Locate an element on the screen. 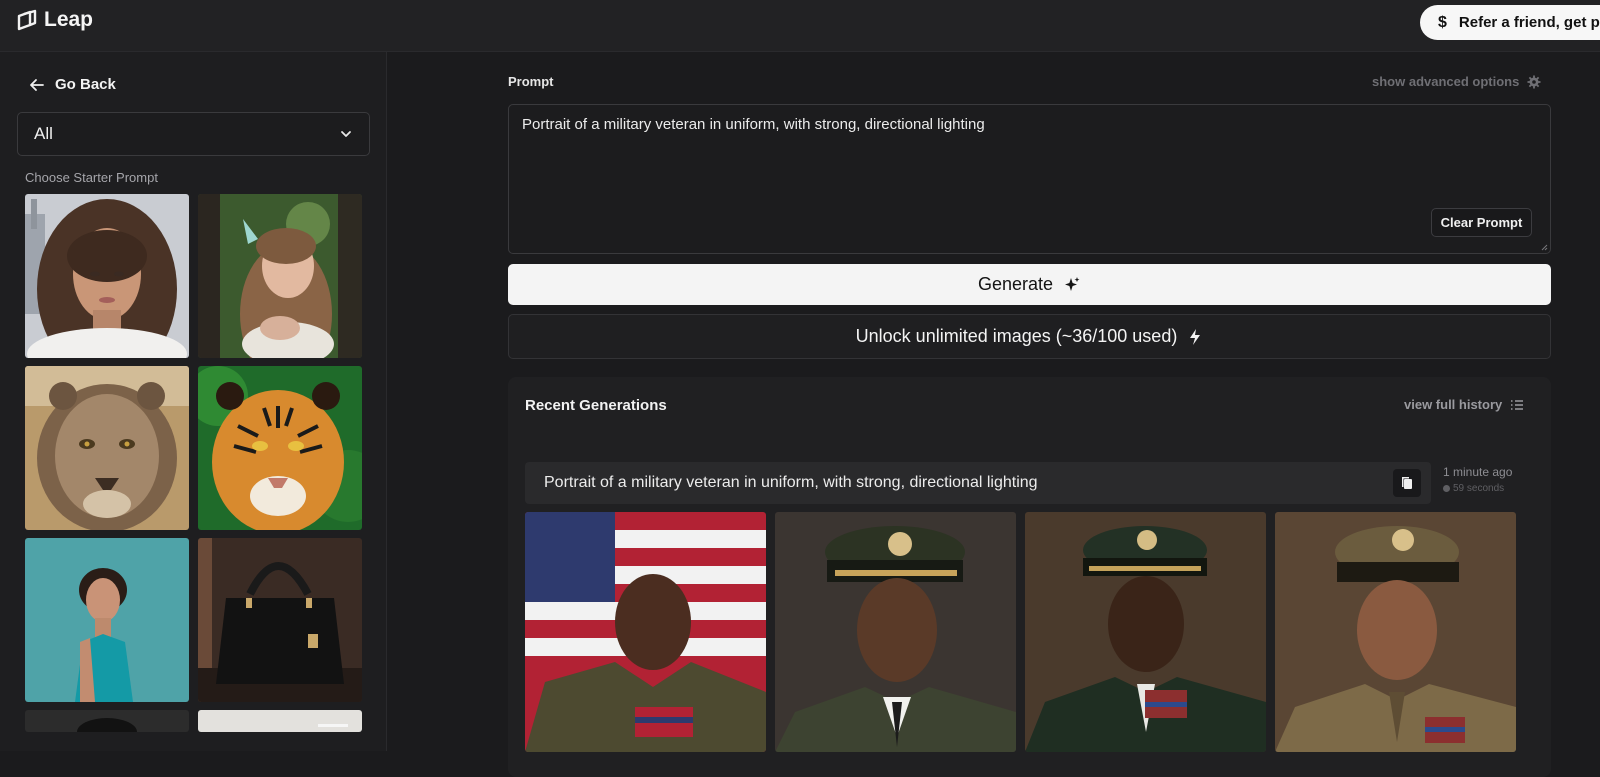  top-bar: Leap $ Refer a friend, get p is located at coordinates (800, 26).